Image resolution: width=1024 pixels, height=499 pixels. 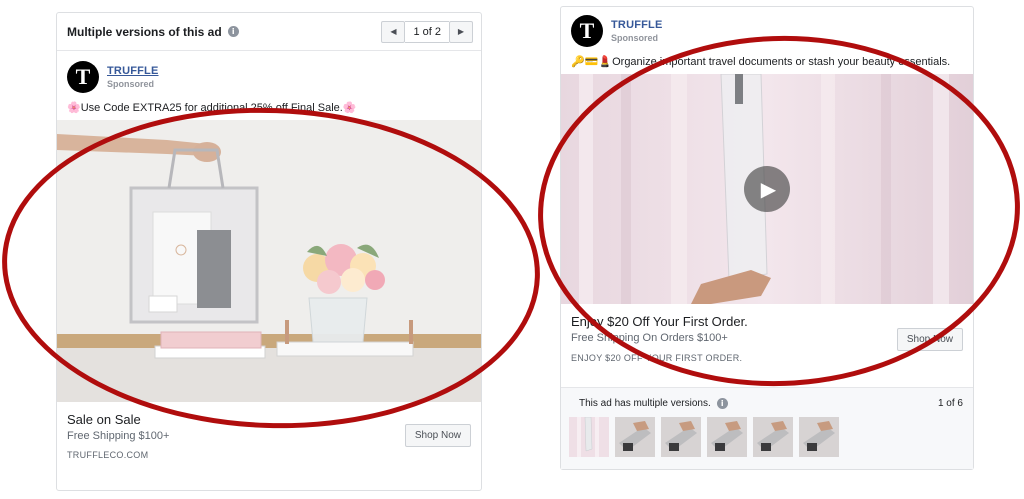 I want to click on version-page-indicator: 1 of 2, so click(x=427, y=31).